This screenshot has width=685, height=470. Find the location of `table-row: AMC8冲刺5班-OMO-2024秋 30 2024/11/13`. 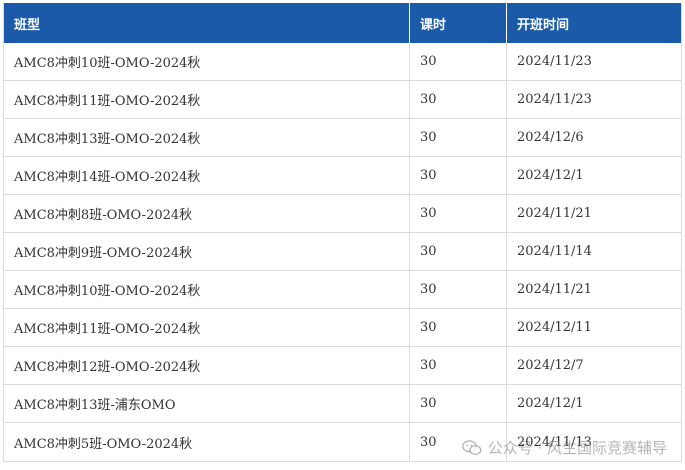

table-row: AMC8冲刺5班-OMO-2024秋 30 2024/11/13 is located at coordinates (342, 442).